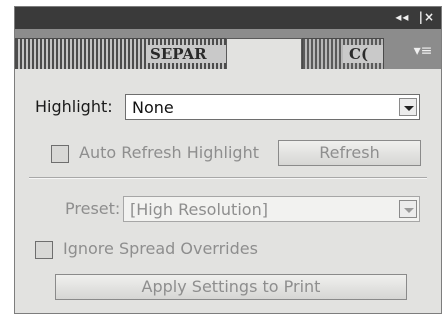  Describe the element at coordinates (413, 17) in the screenshot. I see `window-controls: ◂◂ |×` at that location.